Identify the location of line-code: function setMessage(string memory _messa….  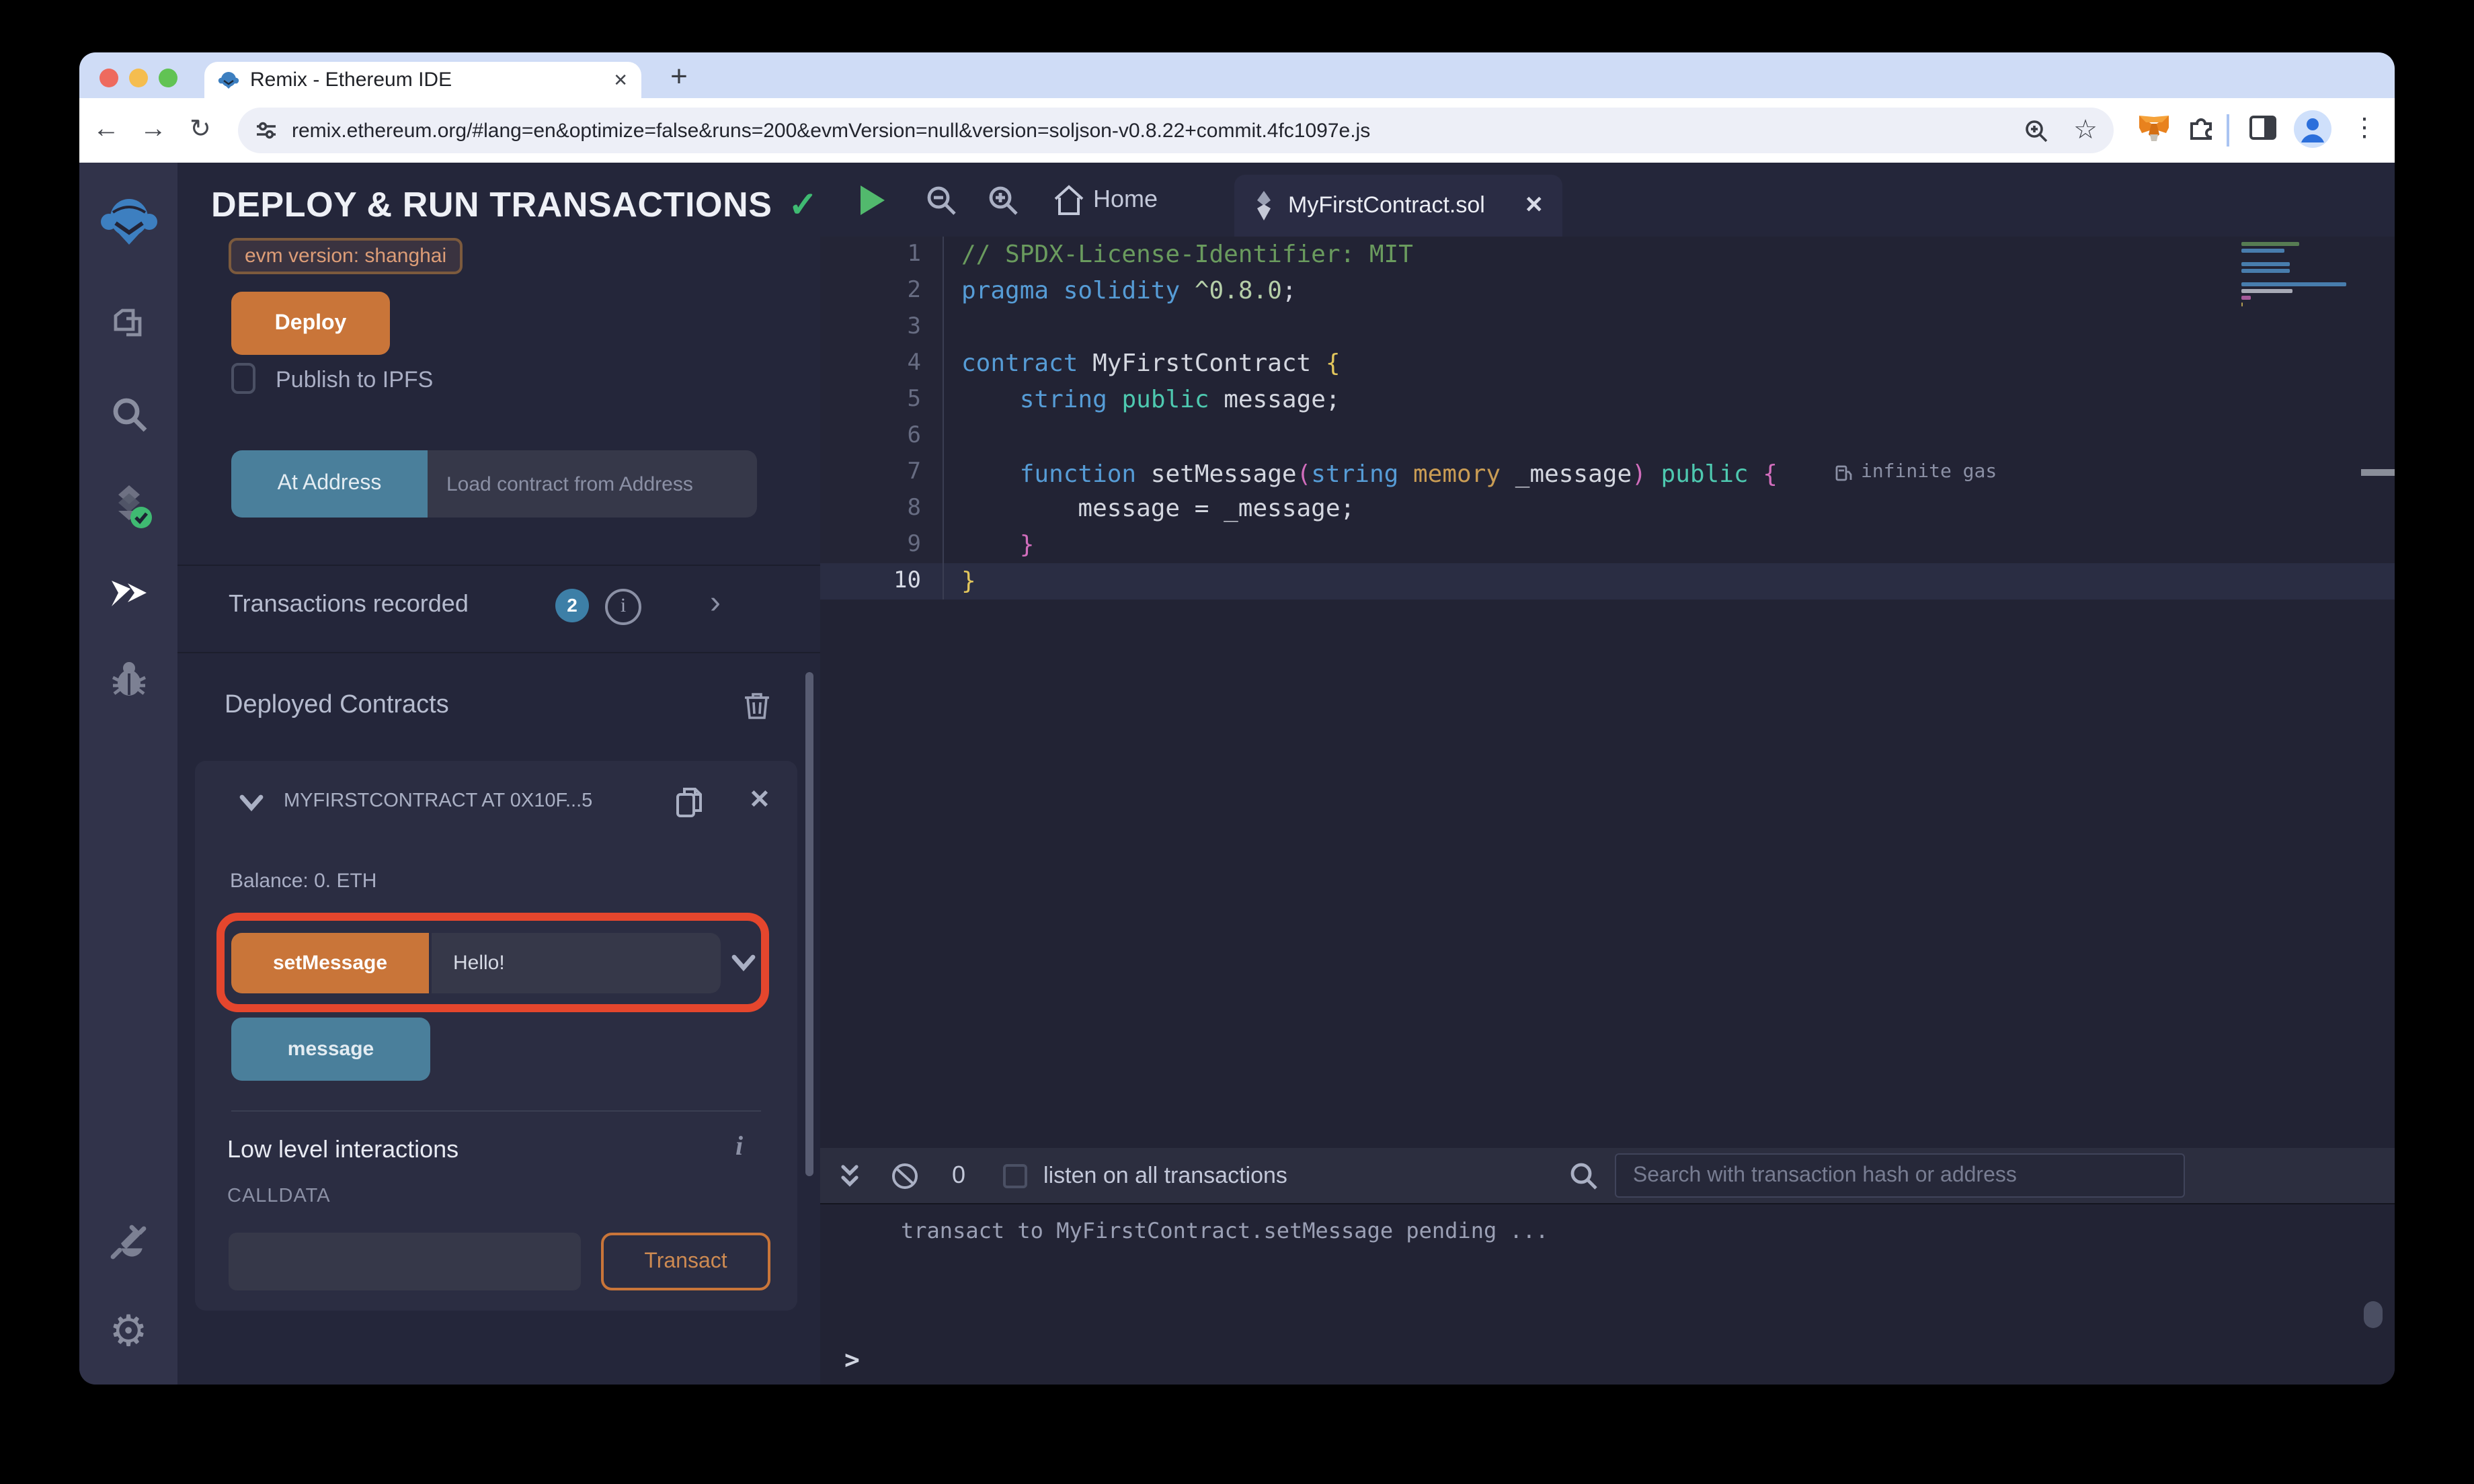
(1470, 472).